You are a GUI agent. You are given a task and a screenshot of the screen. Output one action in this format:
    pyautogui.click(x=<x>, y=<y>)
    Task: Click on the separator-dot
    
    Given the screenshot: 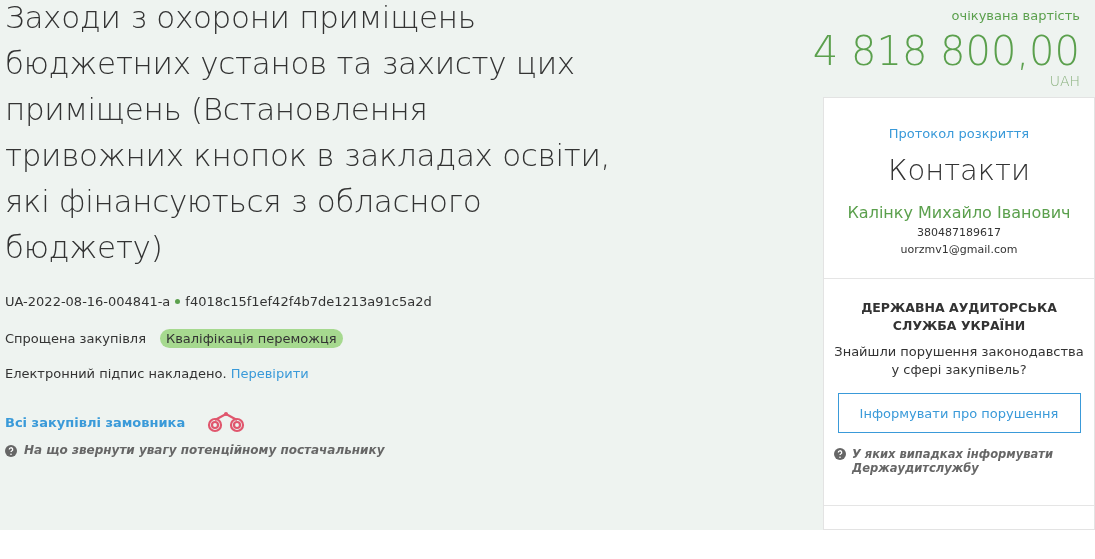 What is the action you would take?
    pyautogui.click(x=178, y=301)
    